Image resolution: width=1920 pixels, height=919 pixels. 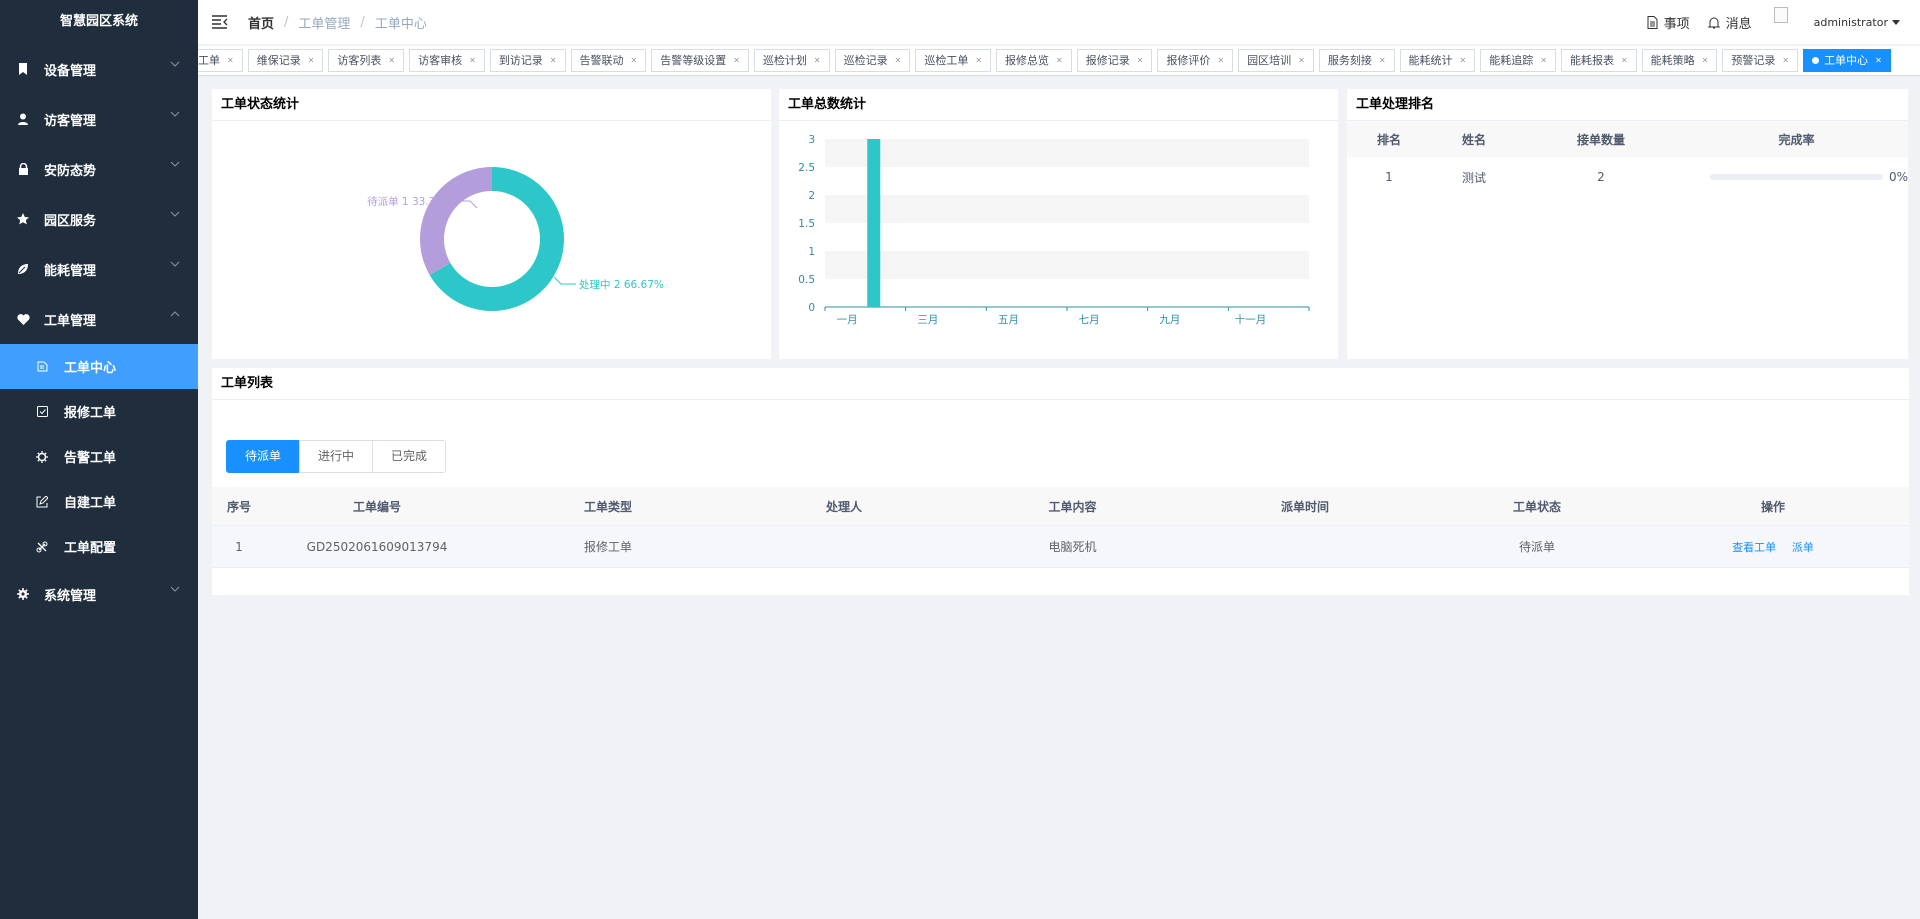 What do you see at coordinates (409, 456) in the screenshot?
I see `tab-completed: 已完成` at bounding box center [409, 456].